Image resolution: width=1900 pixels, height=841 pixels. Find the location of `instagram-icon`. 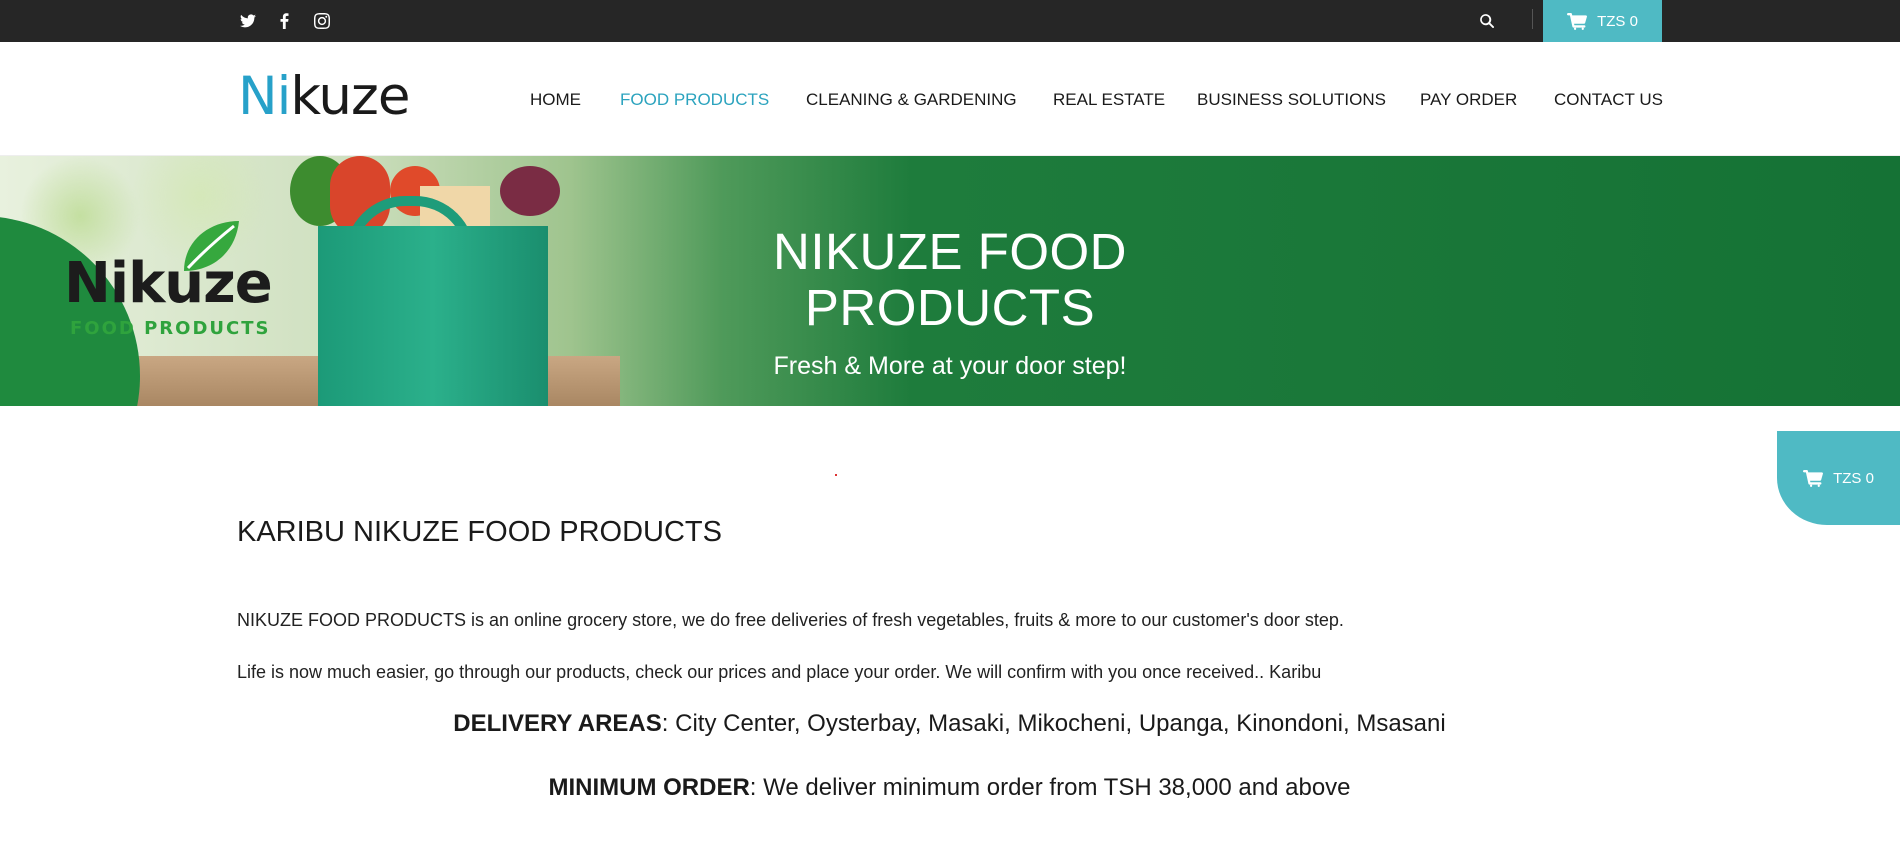

instagram-icon is located at coordinates (322, 21).